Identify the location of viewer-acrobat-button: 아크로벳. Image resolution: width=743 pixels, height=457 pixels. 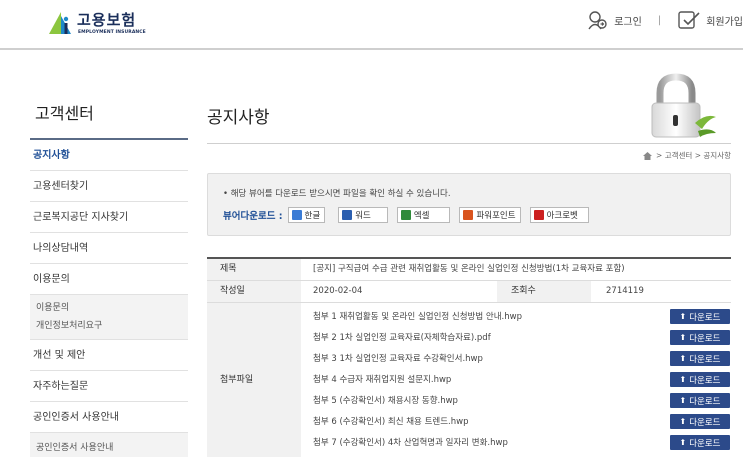
(559, 215).